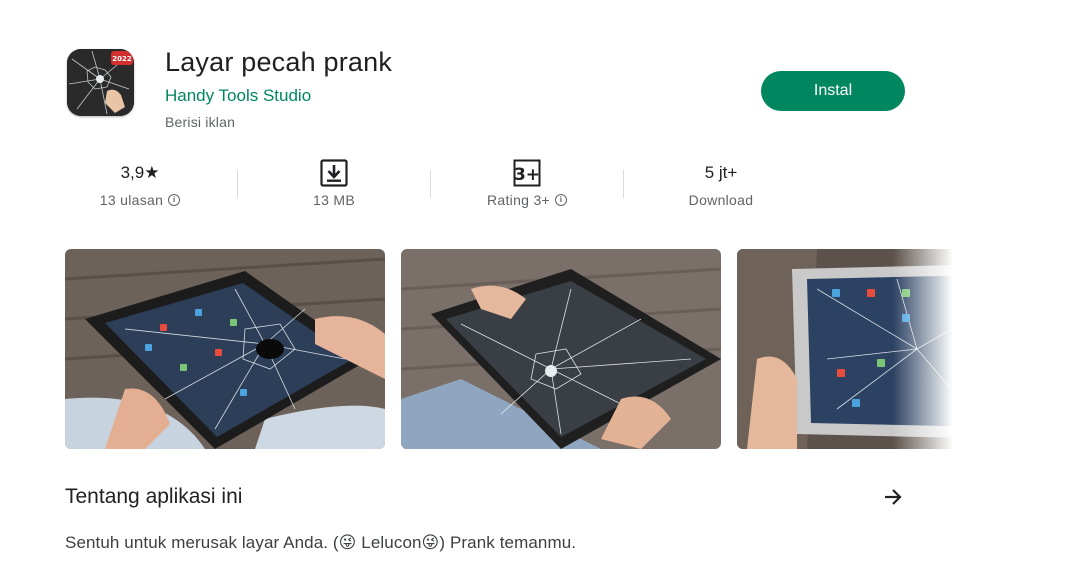 This screenshot has width=1087, height=563. What do you see at coordinates (200, 122) in the screenshot?
I see `ads-note: Berisi iklan` at bounding box center [200, 122].